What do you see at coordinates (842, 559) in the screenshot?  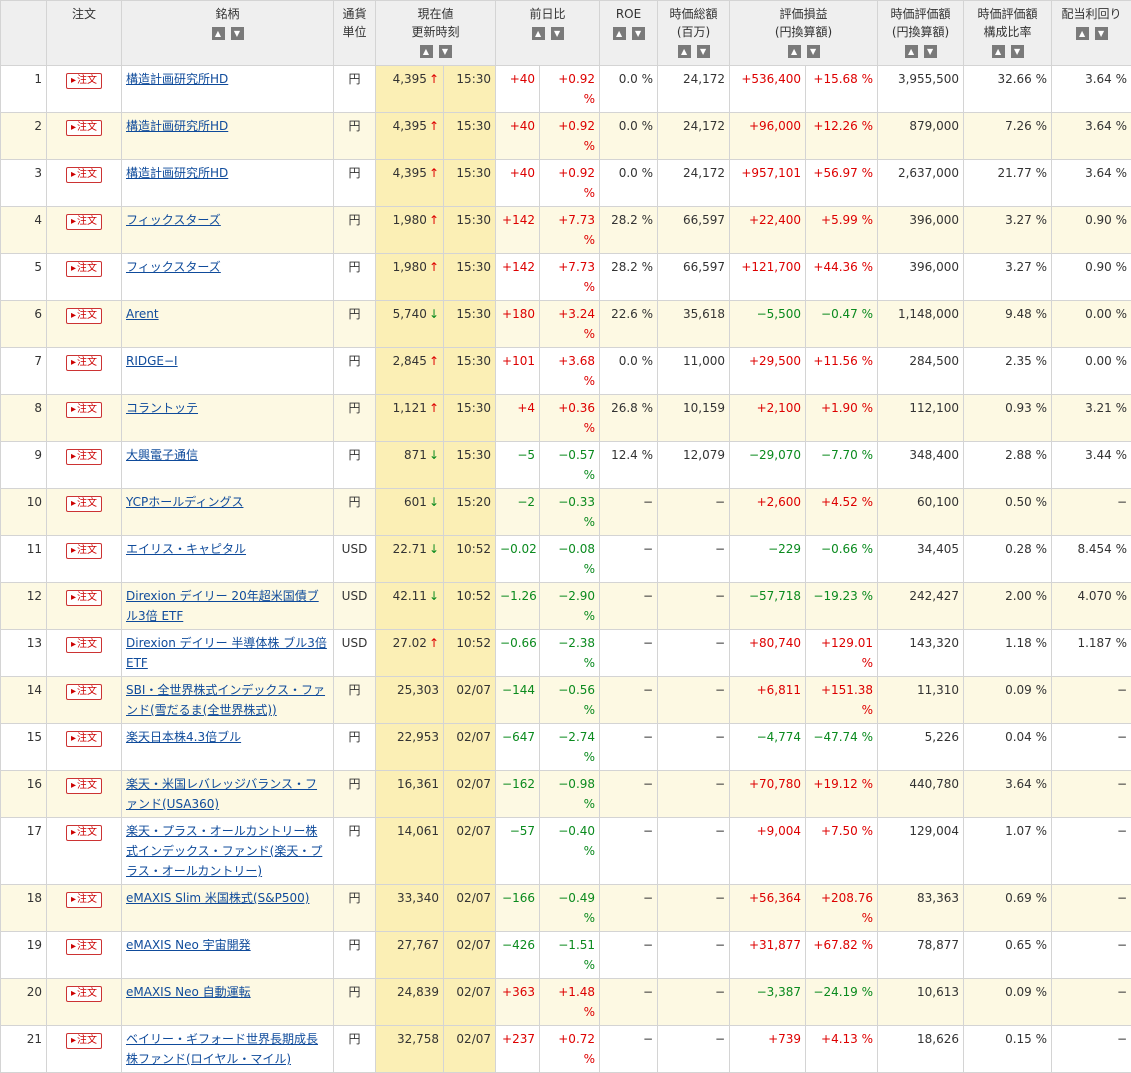 I see `pl-pct-cell: −0.66 %` at bounding box center [842, 559].